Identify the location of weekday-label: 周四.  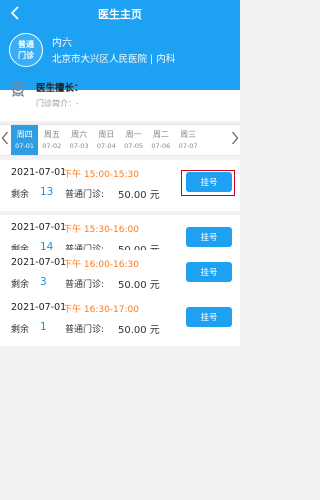
(24, 134).